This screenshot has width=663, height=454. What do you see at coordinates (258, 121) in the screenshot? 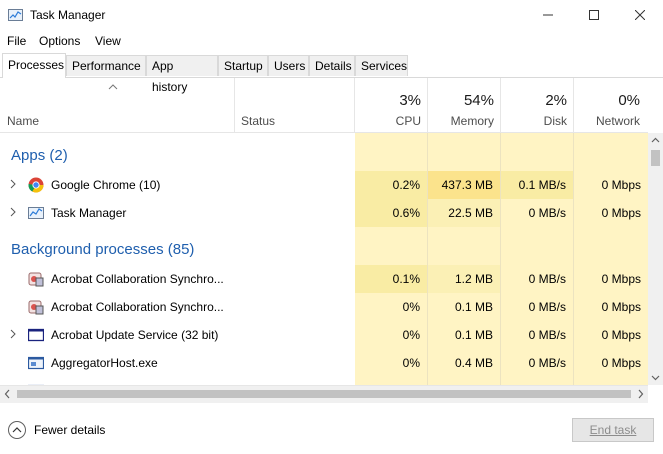
I see `column-status: Status` at bounding box center [258, 121].